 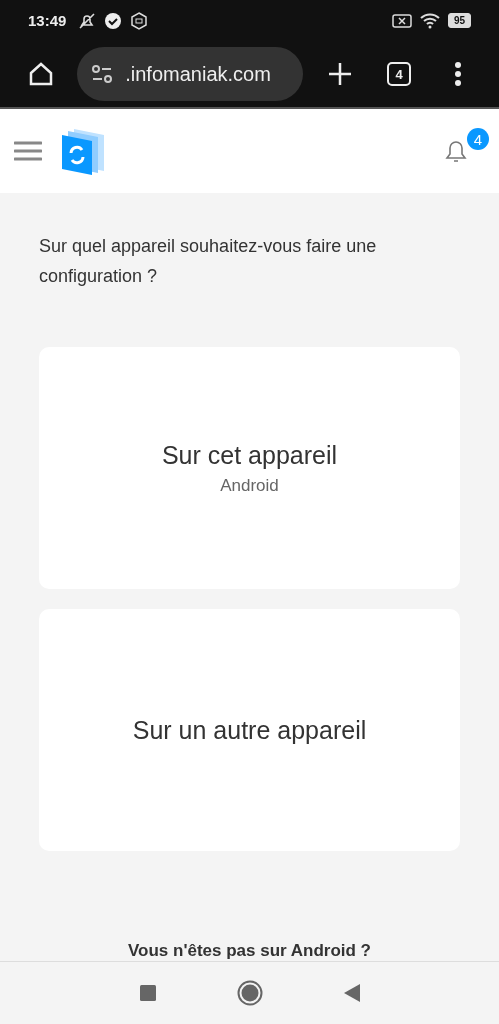 What do you see at coordinates (139, 20) in the screenshot?
I see `hexagon-icon` at bounding box center [139, 20].